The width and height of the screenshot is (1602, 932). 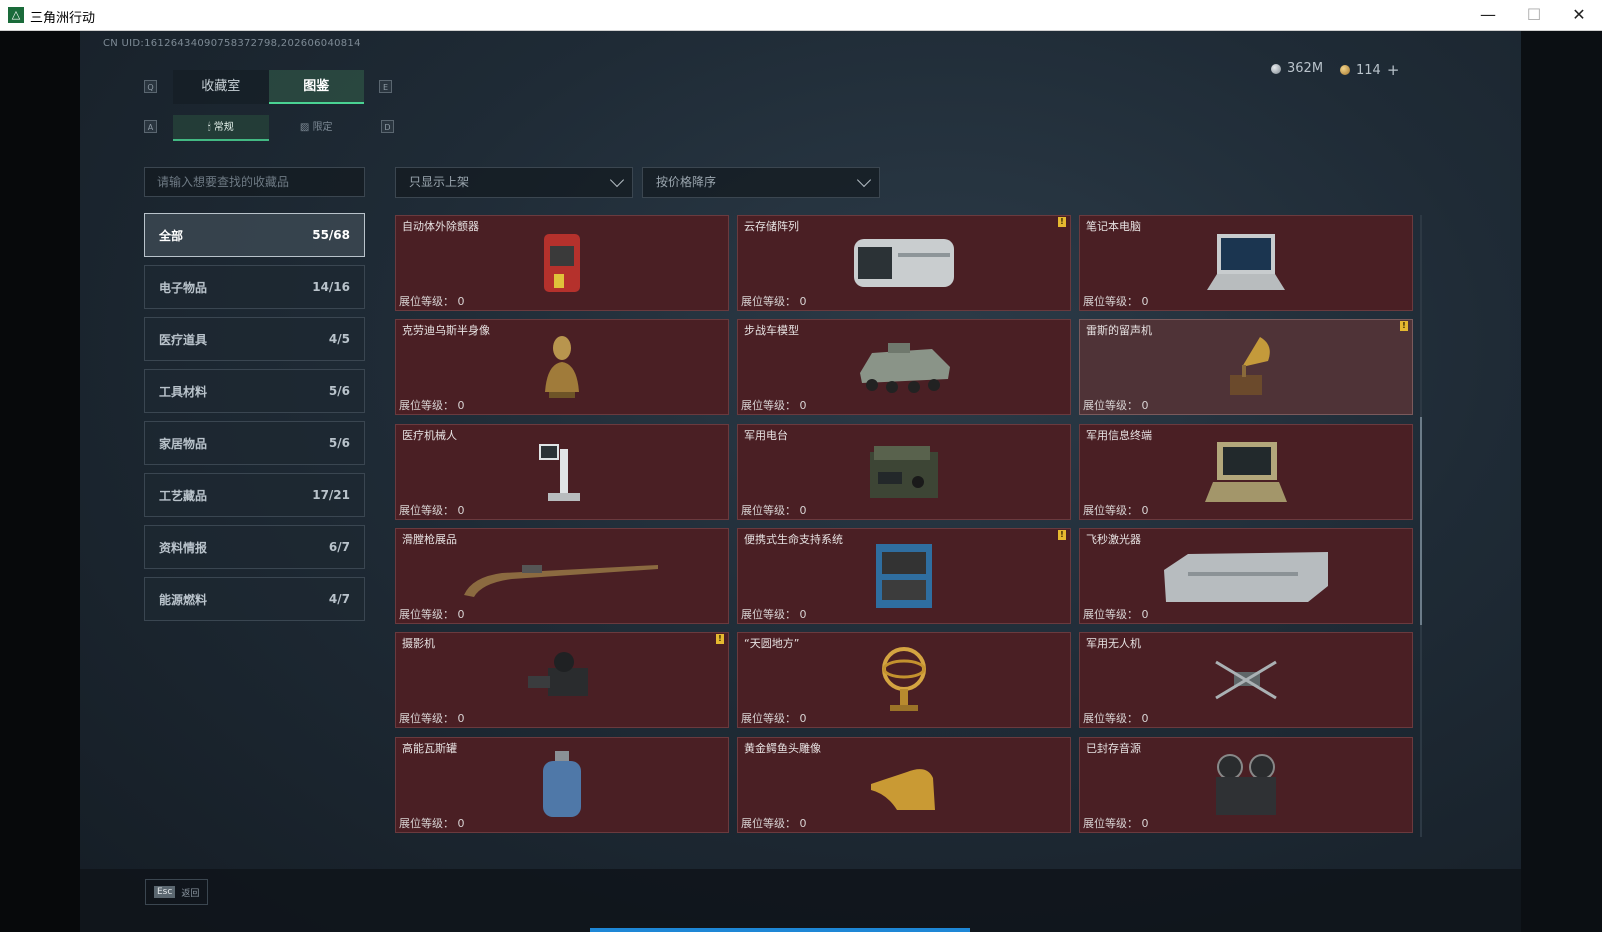 I want to click on subtab-regular: 🕯 常规, so click(x=221, y=128).